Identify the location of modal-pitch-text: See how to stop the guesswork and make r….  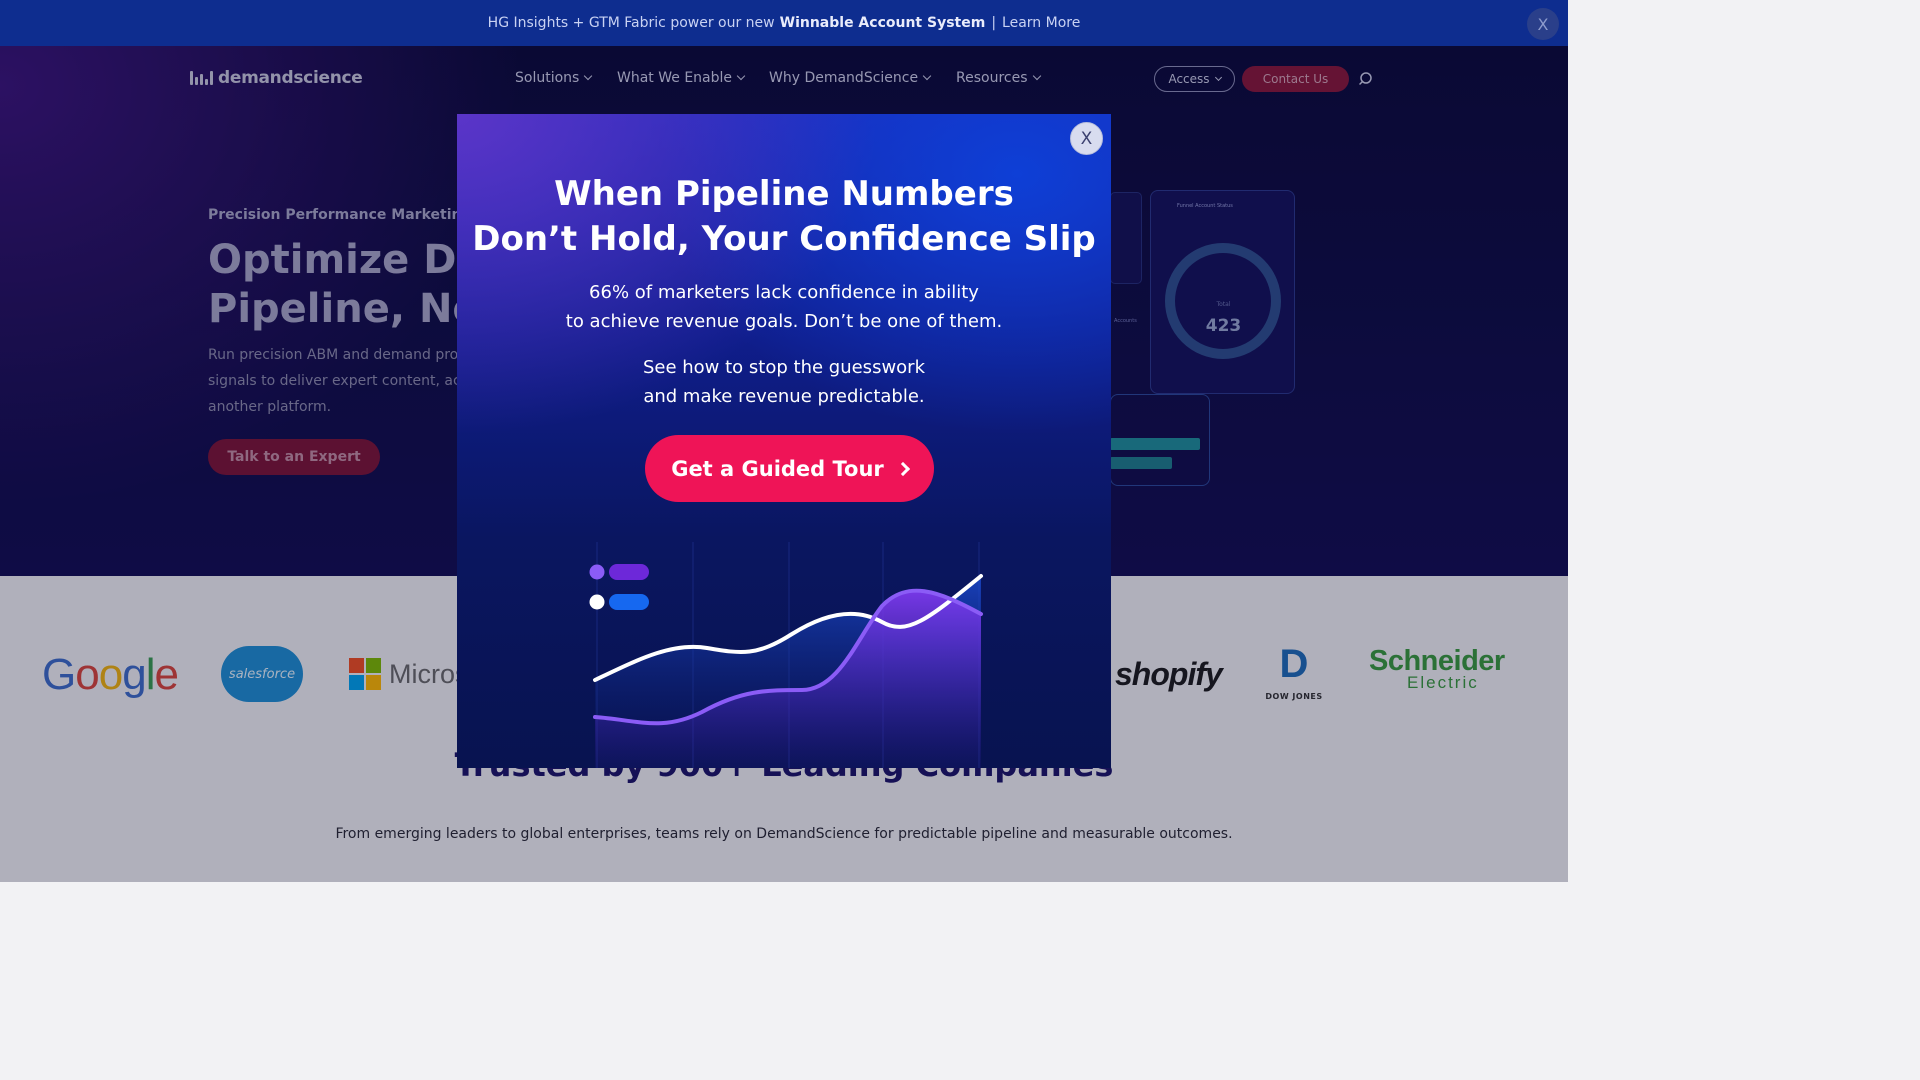
(784, 382).